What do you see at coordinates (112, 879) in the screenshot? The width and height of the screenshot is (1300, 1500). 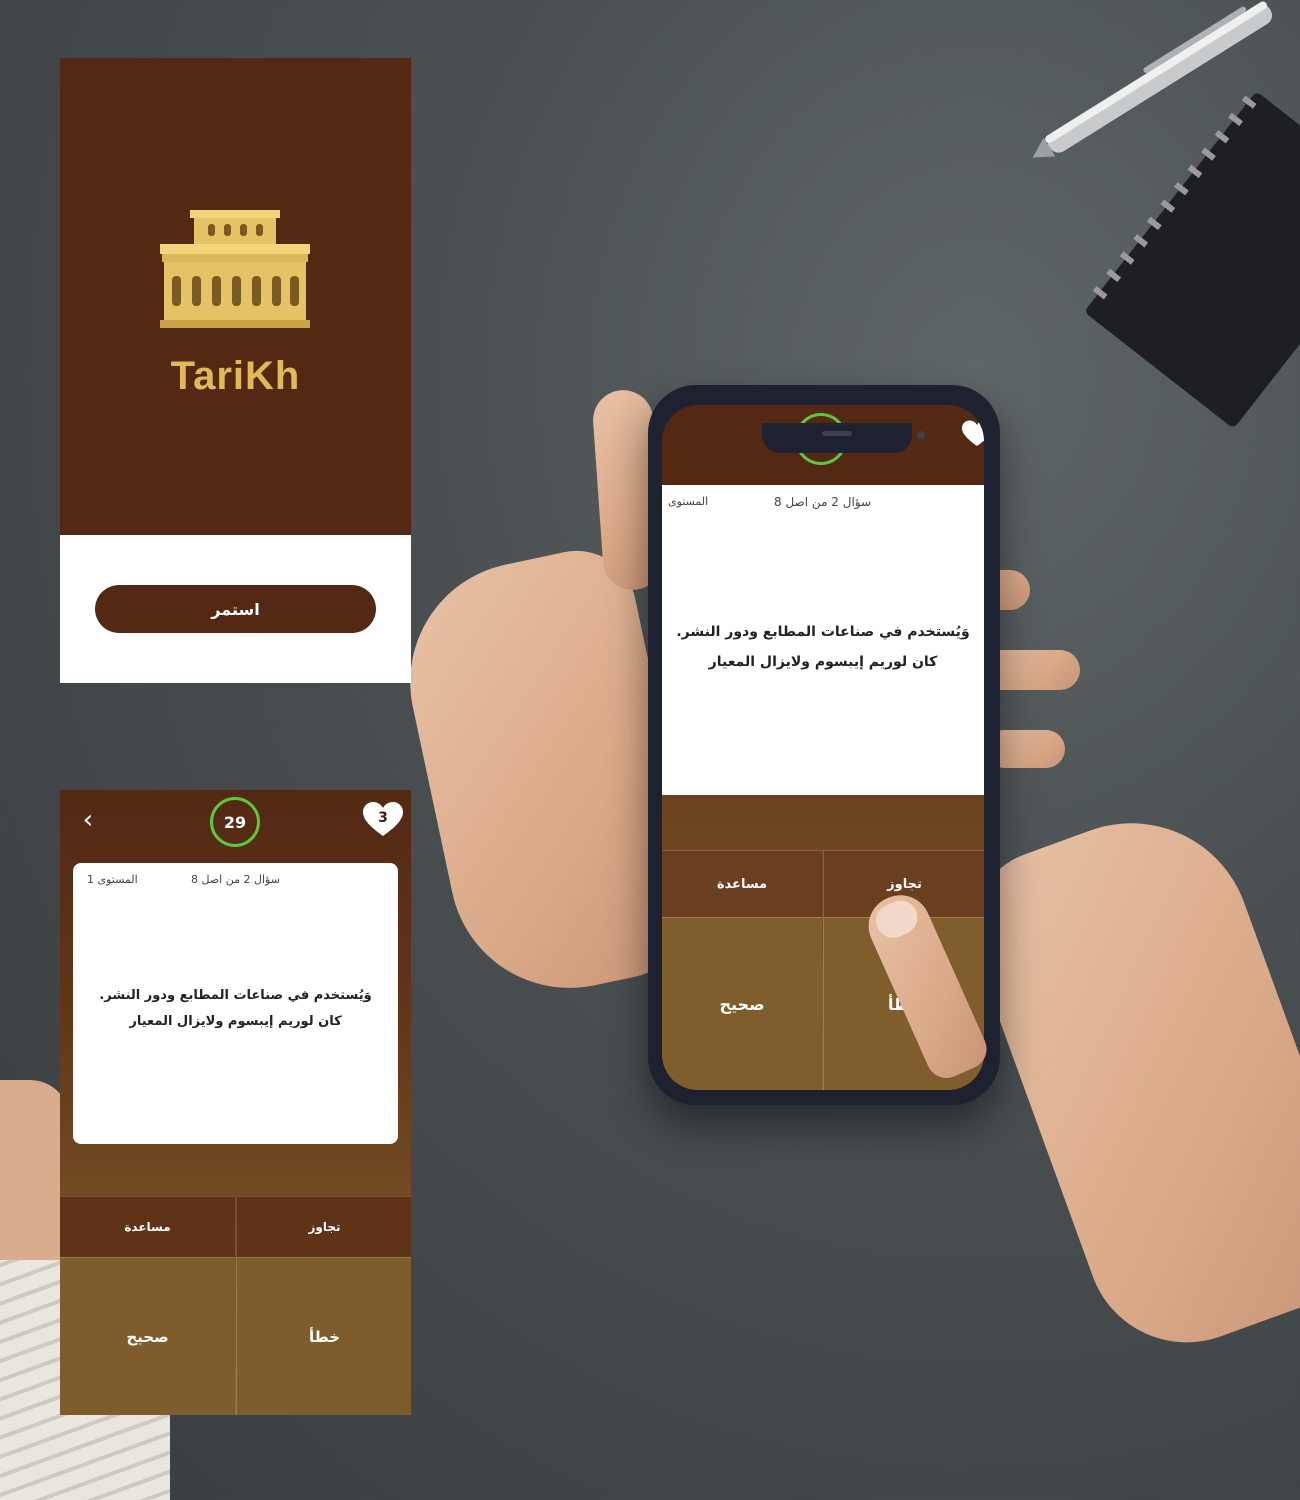 I see `level-label: المستوى 1` at bounding box center [112, 879].